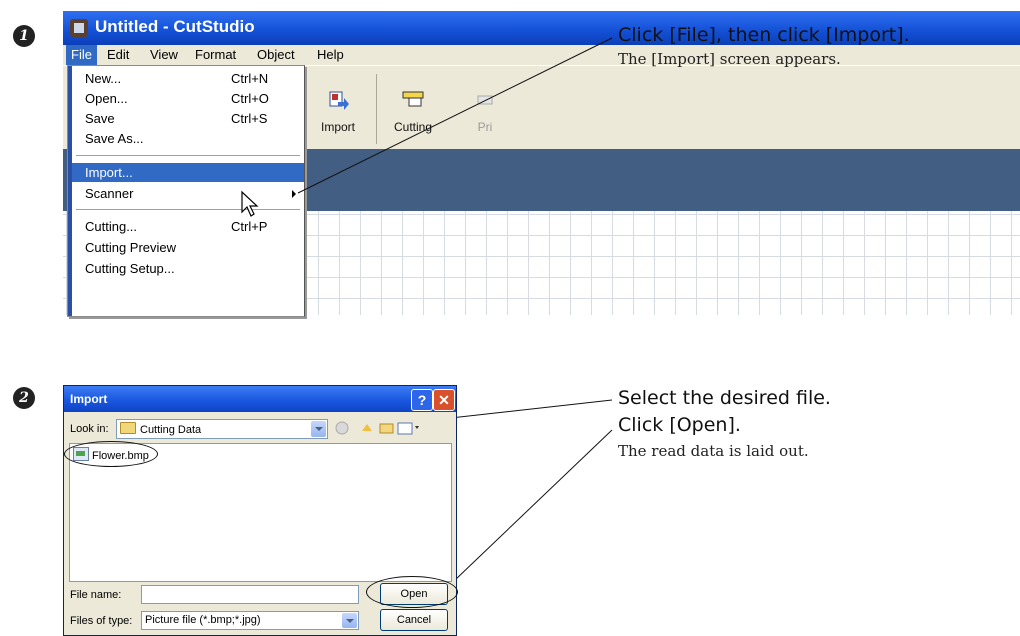 This screenshot has height=636, width=1020. What do you see at coordinates (89, 399) in the screenshot?
I see `dialog-title: Import` at bounding box center [89, 399].